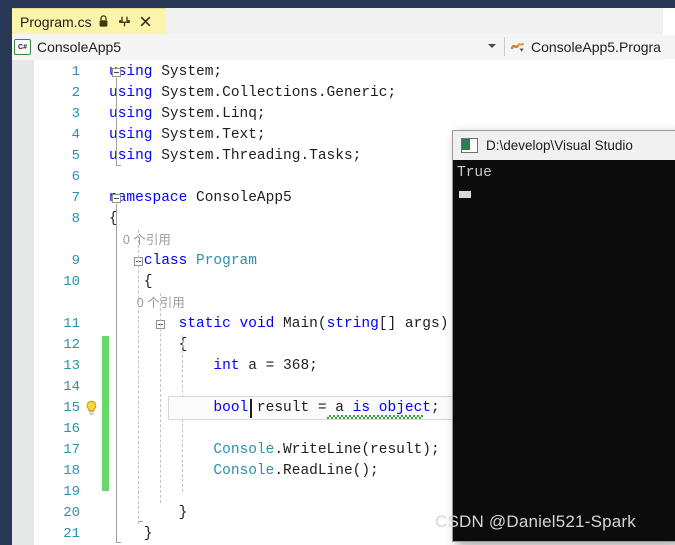  What do you see at coordinates (71, 513) in the screenshot?
I see `line-number: 20` at bounding box center [71, 513].